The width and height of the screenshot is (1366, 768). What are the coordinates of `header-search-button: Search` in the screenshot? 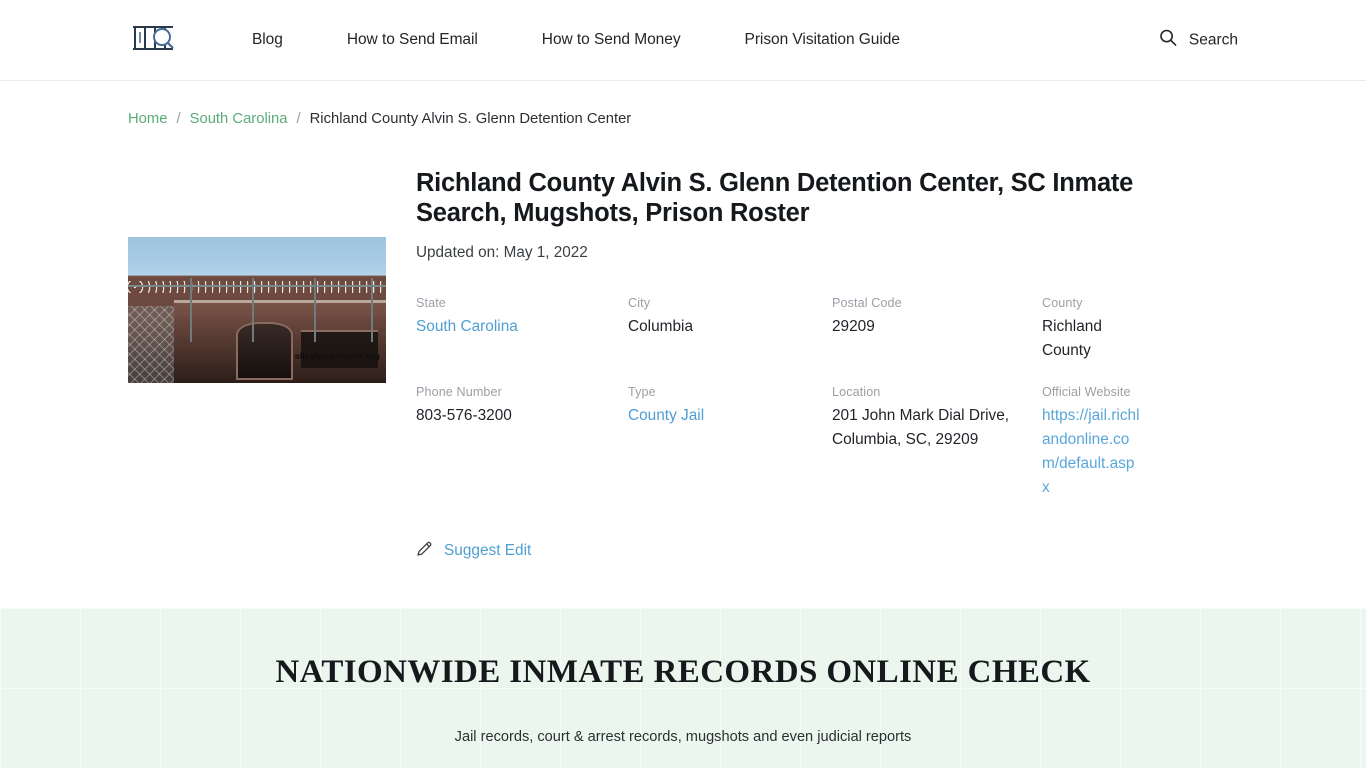 It's located at (1198, 40).